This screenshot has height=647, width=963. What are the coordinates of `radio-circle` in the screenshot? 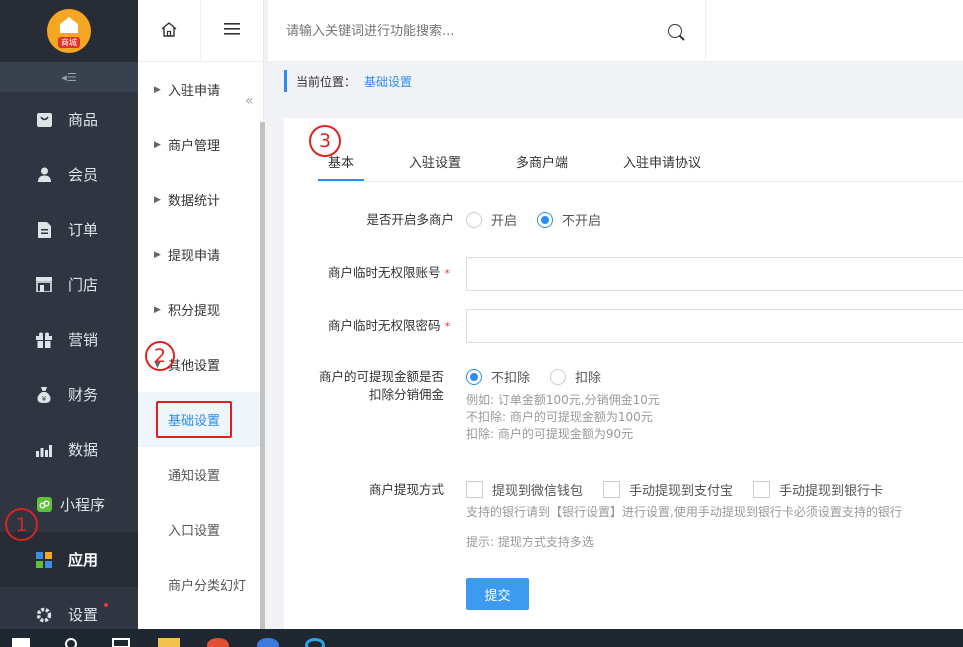 It's located at (558, 376).